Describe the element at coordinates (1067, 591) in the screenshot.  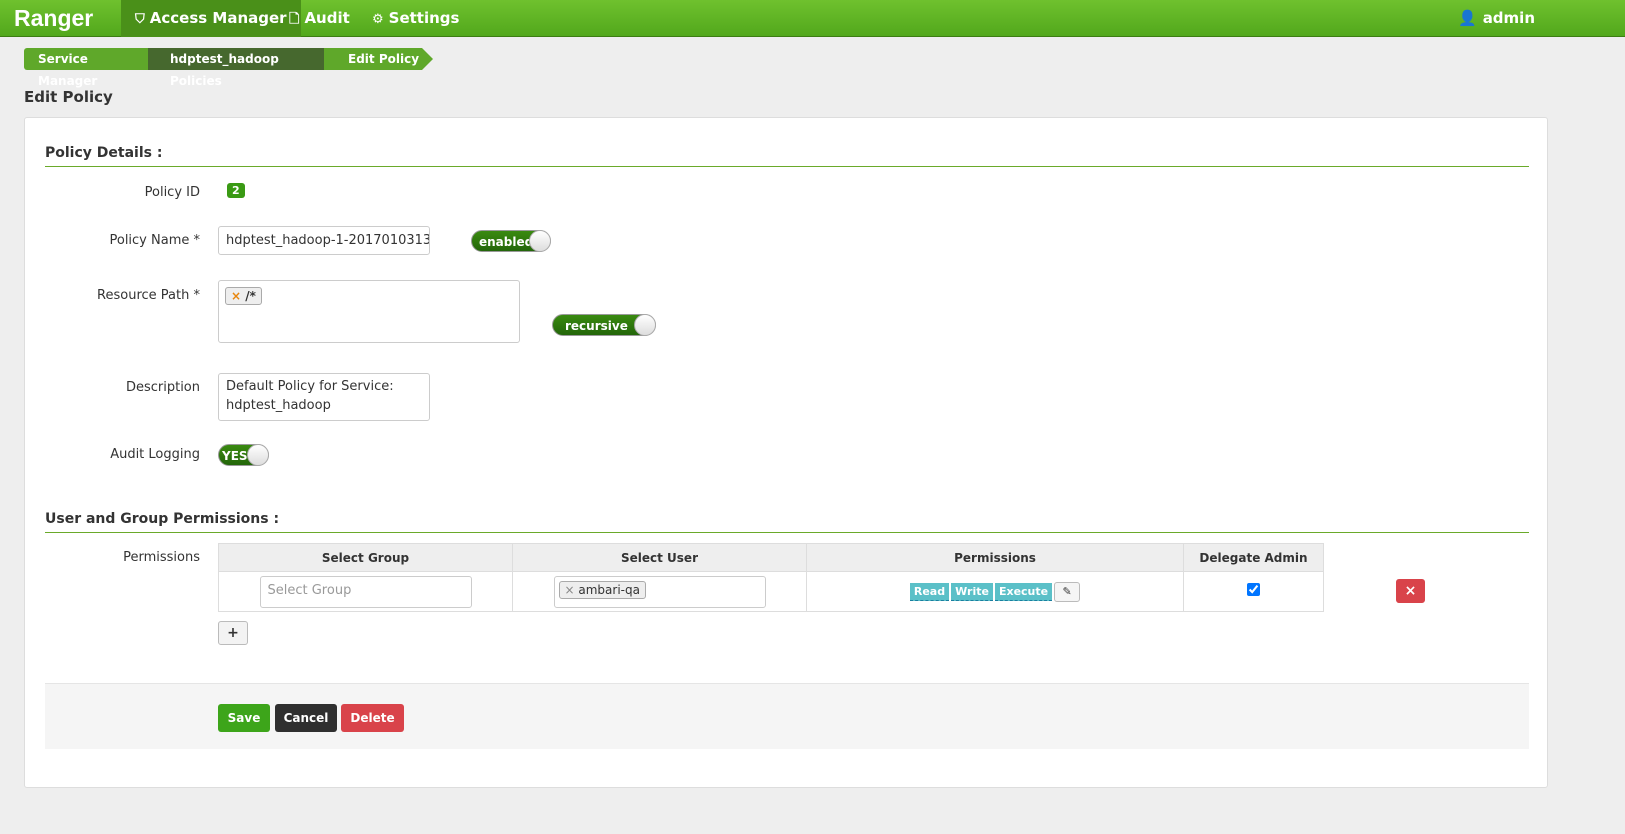
I see `edit-pencil-icon: ✎` at that location.